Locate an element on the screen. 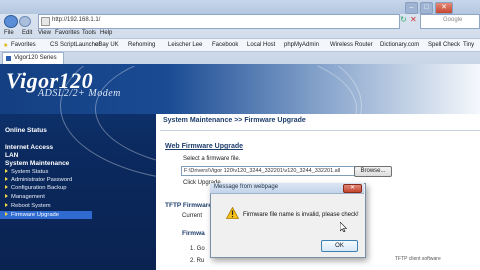 The image size is (480, 270). tftp-client-text: TFTP client software is located at coordinates (418, 259).